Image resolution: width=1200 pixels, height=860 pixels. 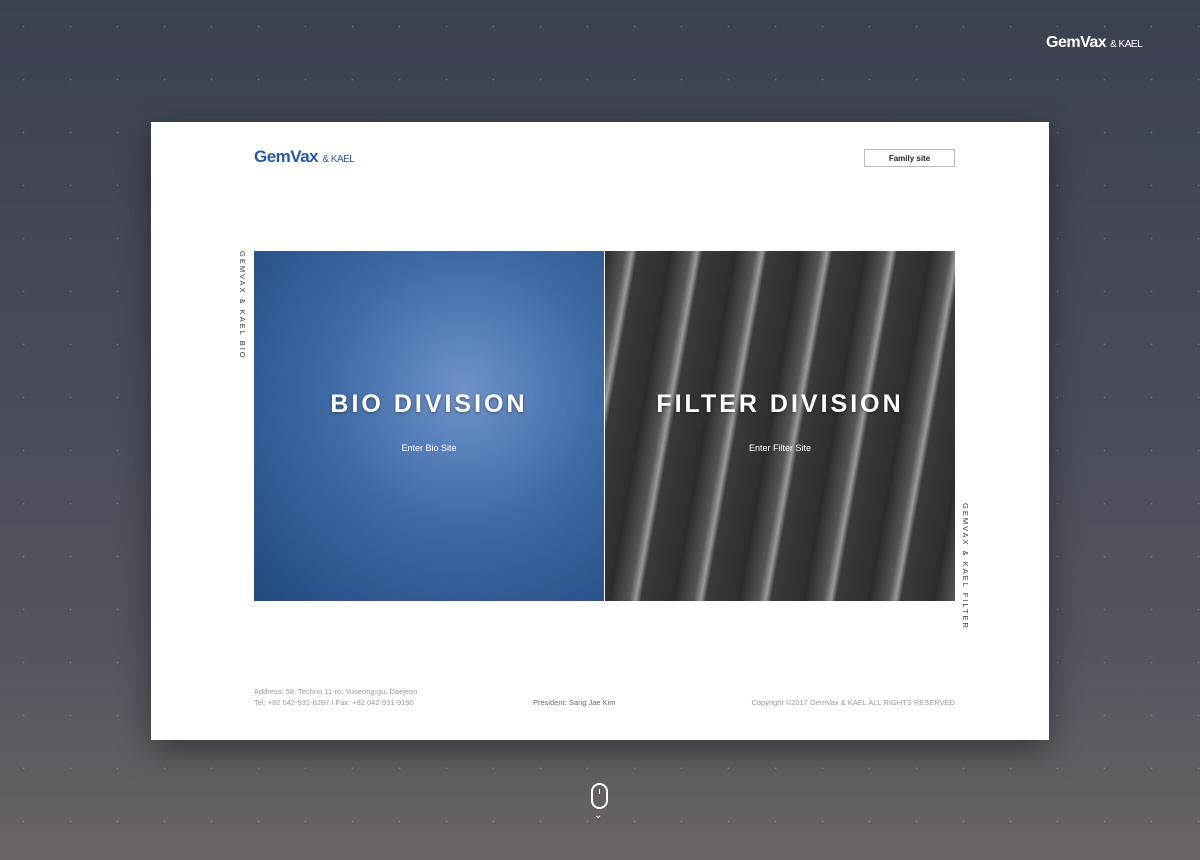 What do you see at coordinates (965, 566) in the screenshot?
I see `side-label-filter: GEMVAX & KAEL FILTER` at bounding box center [965, 566].